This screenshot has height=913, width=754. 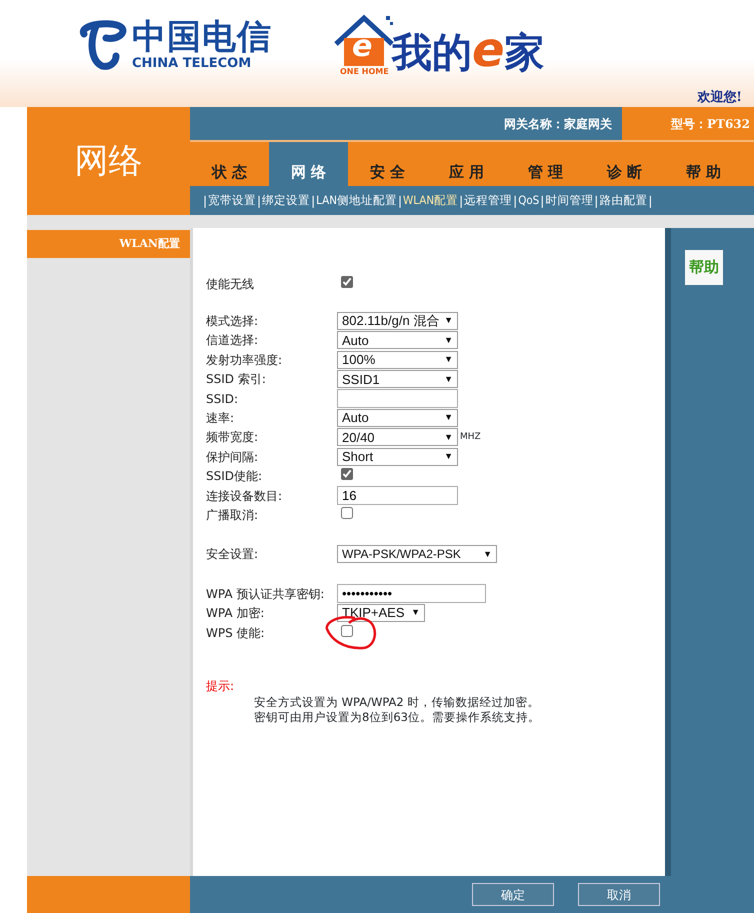 What do you see at coordinates (397, 457) in the screenshot?
I see `dropdown: Short ▼` at bounding box center [397, 457].